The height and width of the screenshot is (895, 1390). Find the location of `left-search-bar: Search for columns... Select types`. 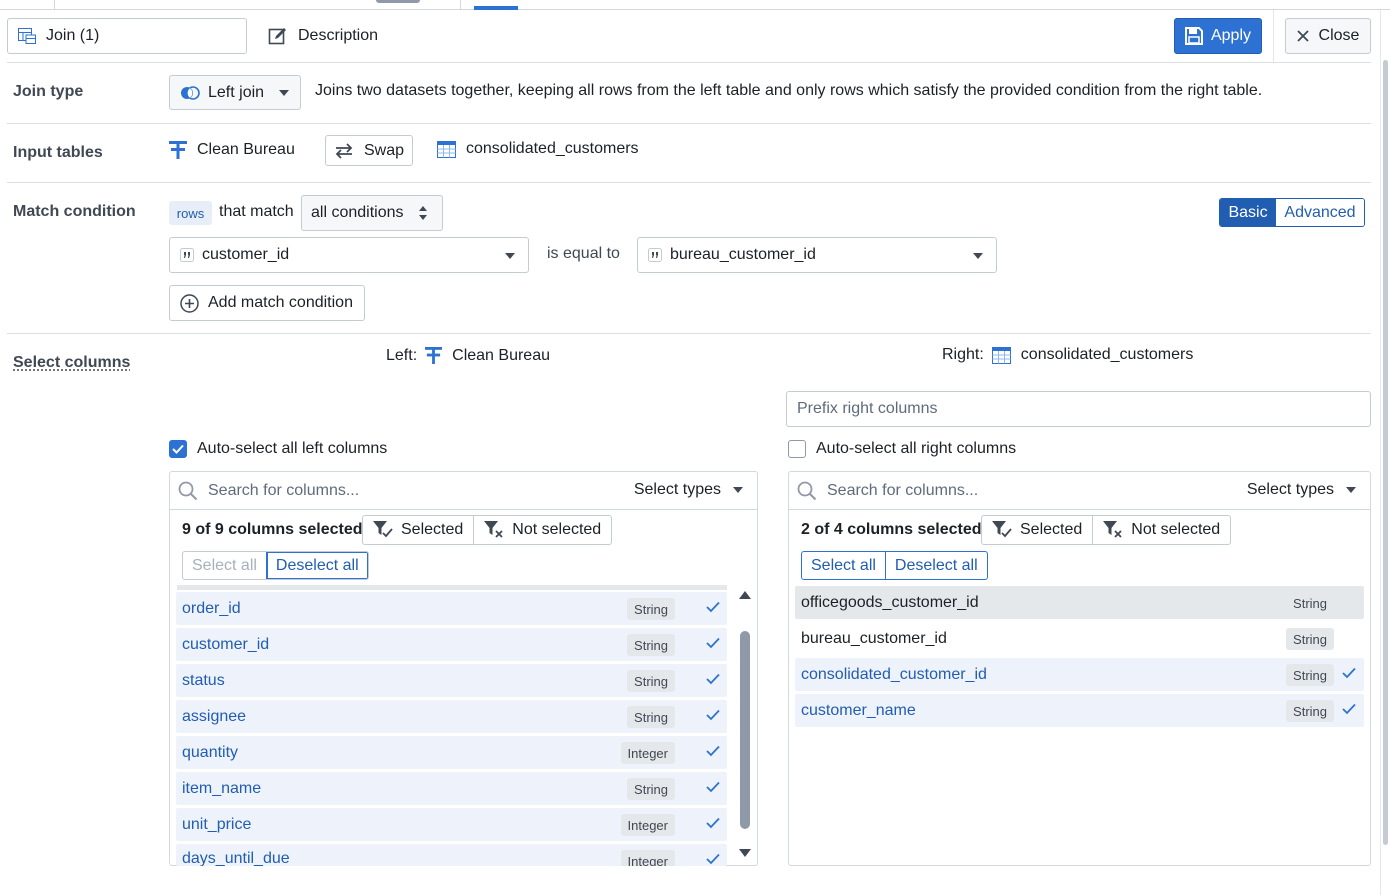

left-search-bar: Search for columns... Select types is located at coordinates (463, 491).